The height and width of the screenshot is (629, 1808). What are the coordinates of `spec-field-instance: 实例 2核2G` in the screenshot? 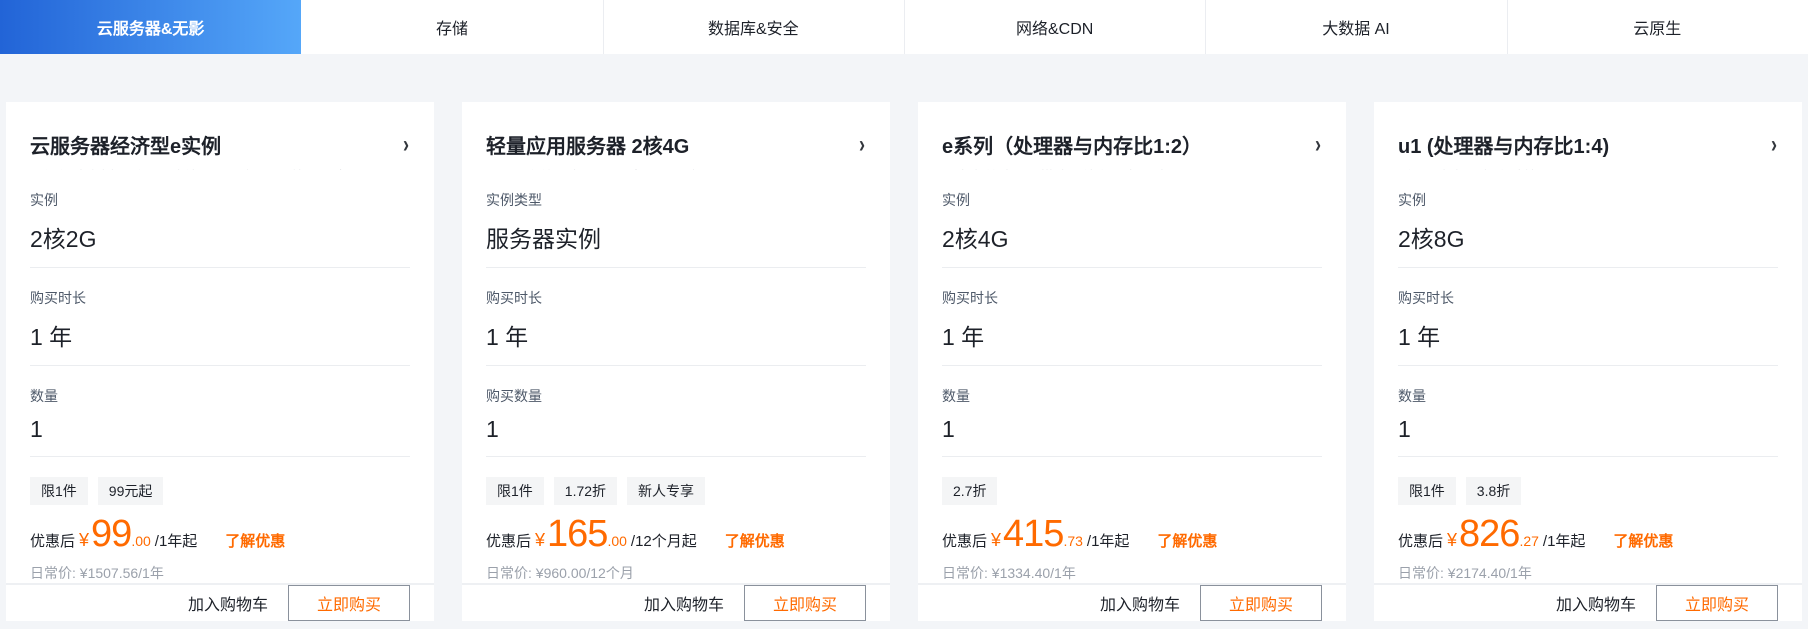 It's located at (220, 219).